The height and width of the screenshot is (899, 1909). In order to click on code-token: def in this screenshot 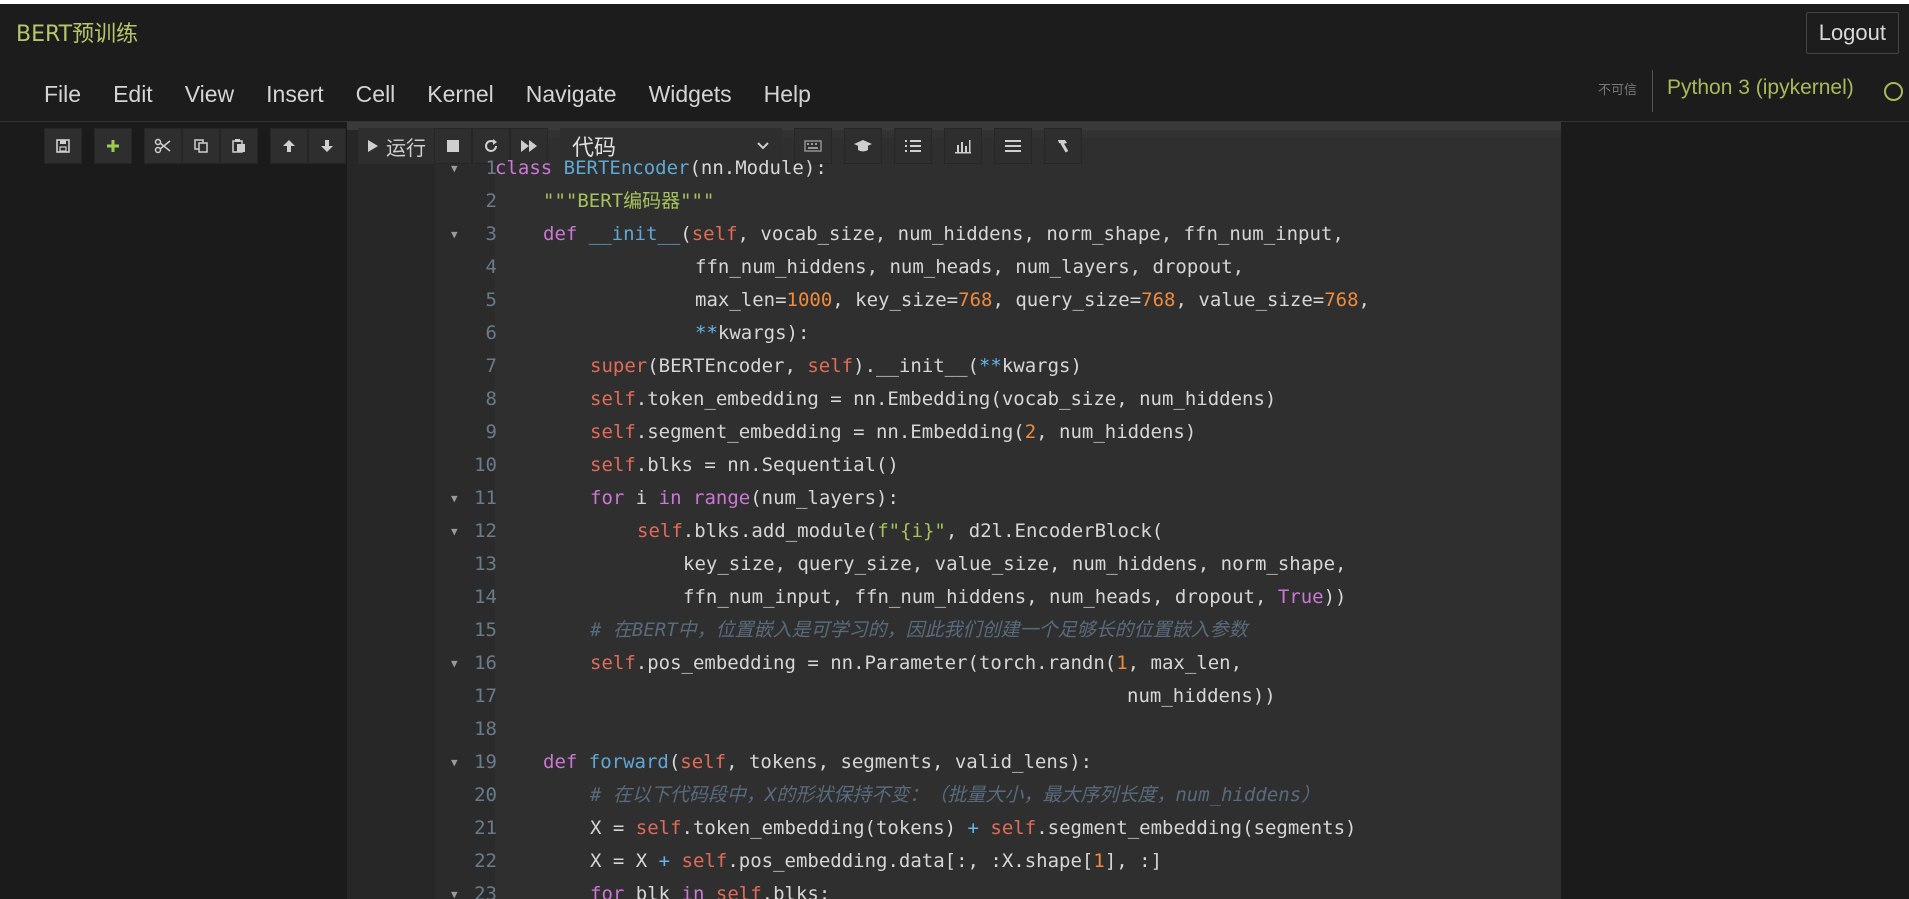, I will do `click(566, 234)`.